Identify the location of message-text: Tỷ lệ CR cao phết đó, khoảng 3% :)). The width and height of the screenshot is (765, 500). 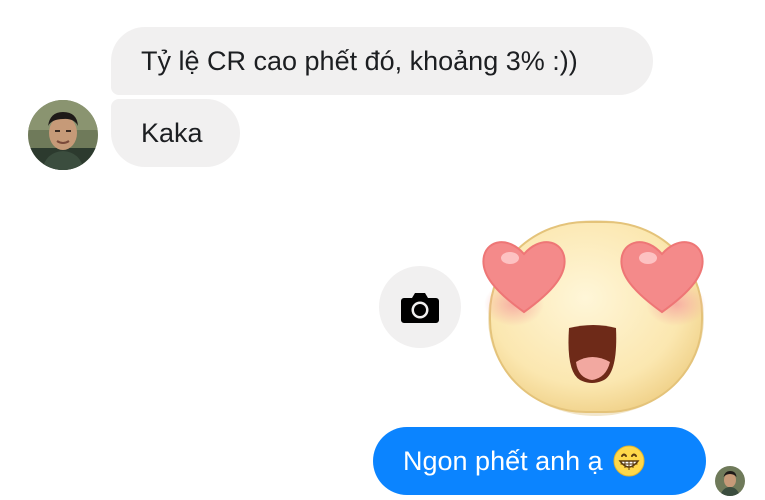
(359, 60).